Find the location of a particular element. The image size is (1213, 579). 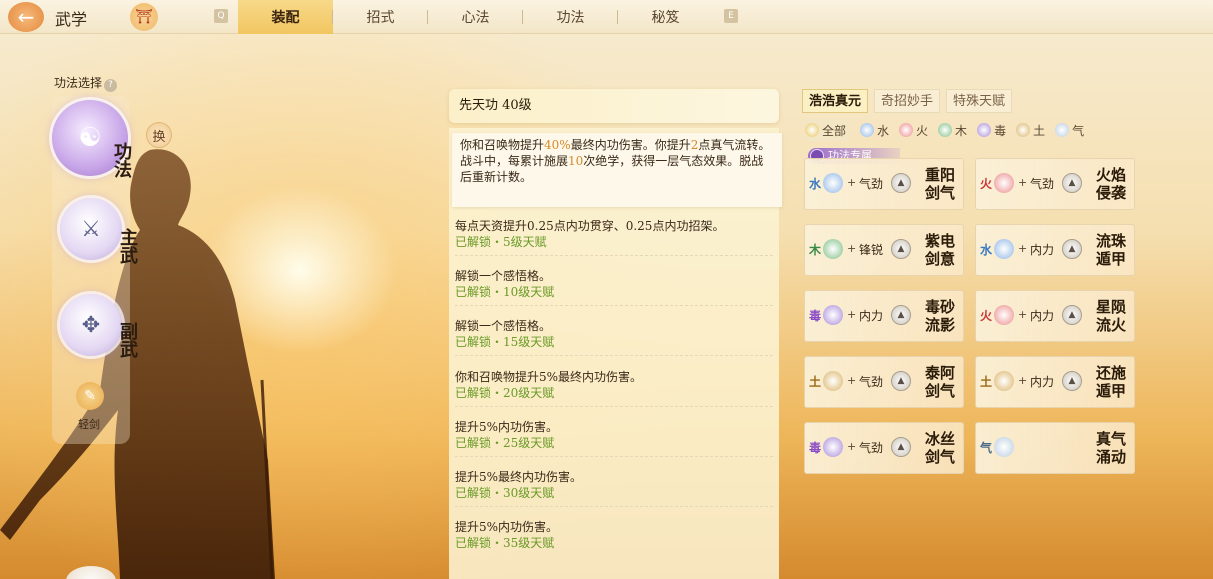

energy-card: 毒 + 内力 ▲ 毒砂流影 is located at coordinates (884, 316).